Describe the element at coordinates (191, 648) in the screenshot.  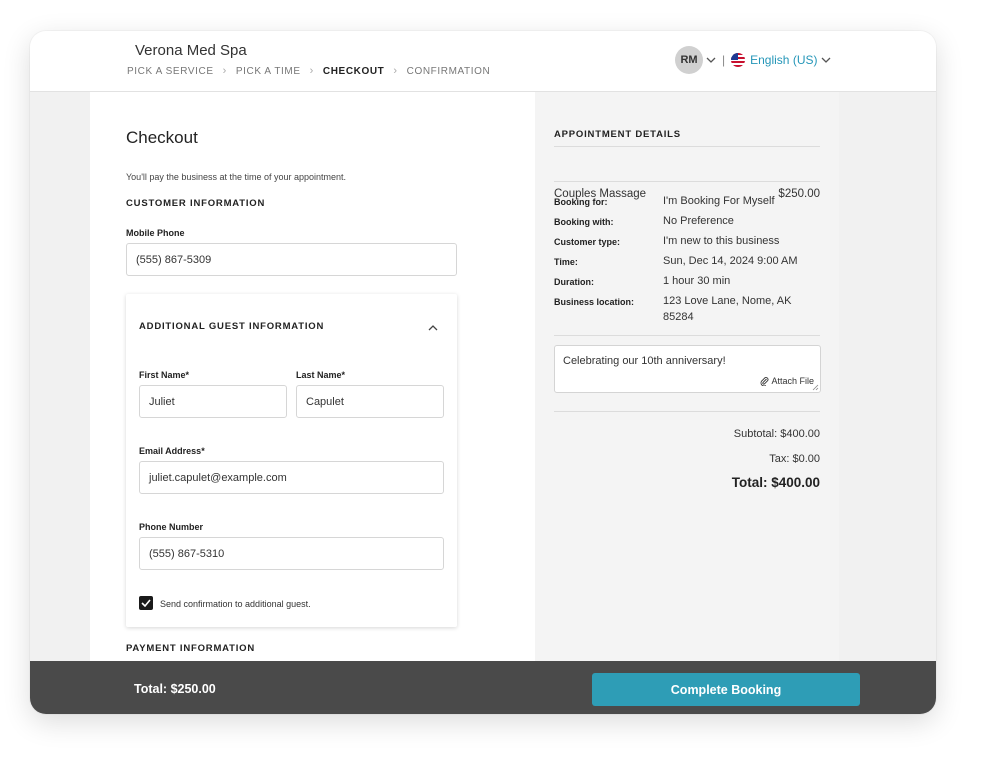
I see `payment-info-heading: PAYMENT INFORMATION` at that location.